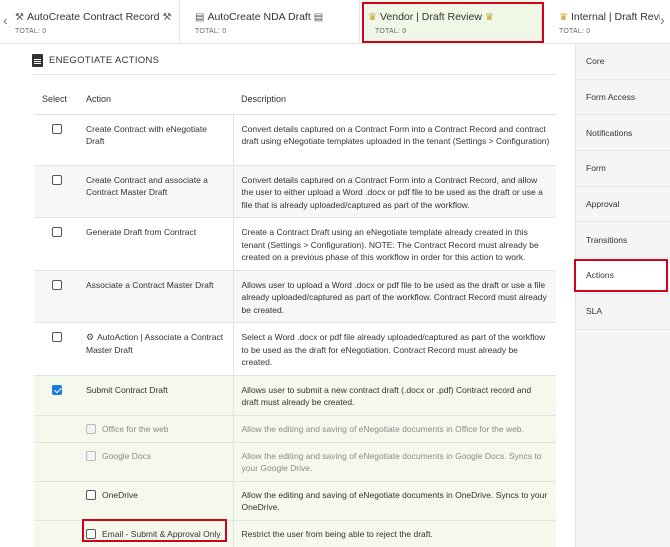  I want to click on sub-option-label: OneDrive, so click(120, 494).